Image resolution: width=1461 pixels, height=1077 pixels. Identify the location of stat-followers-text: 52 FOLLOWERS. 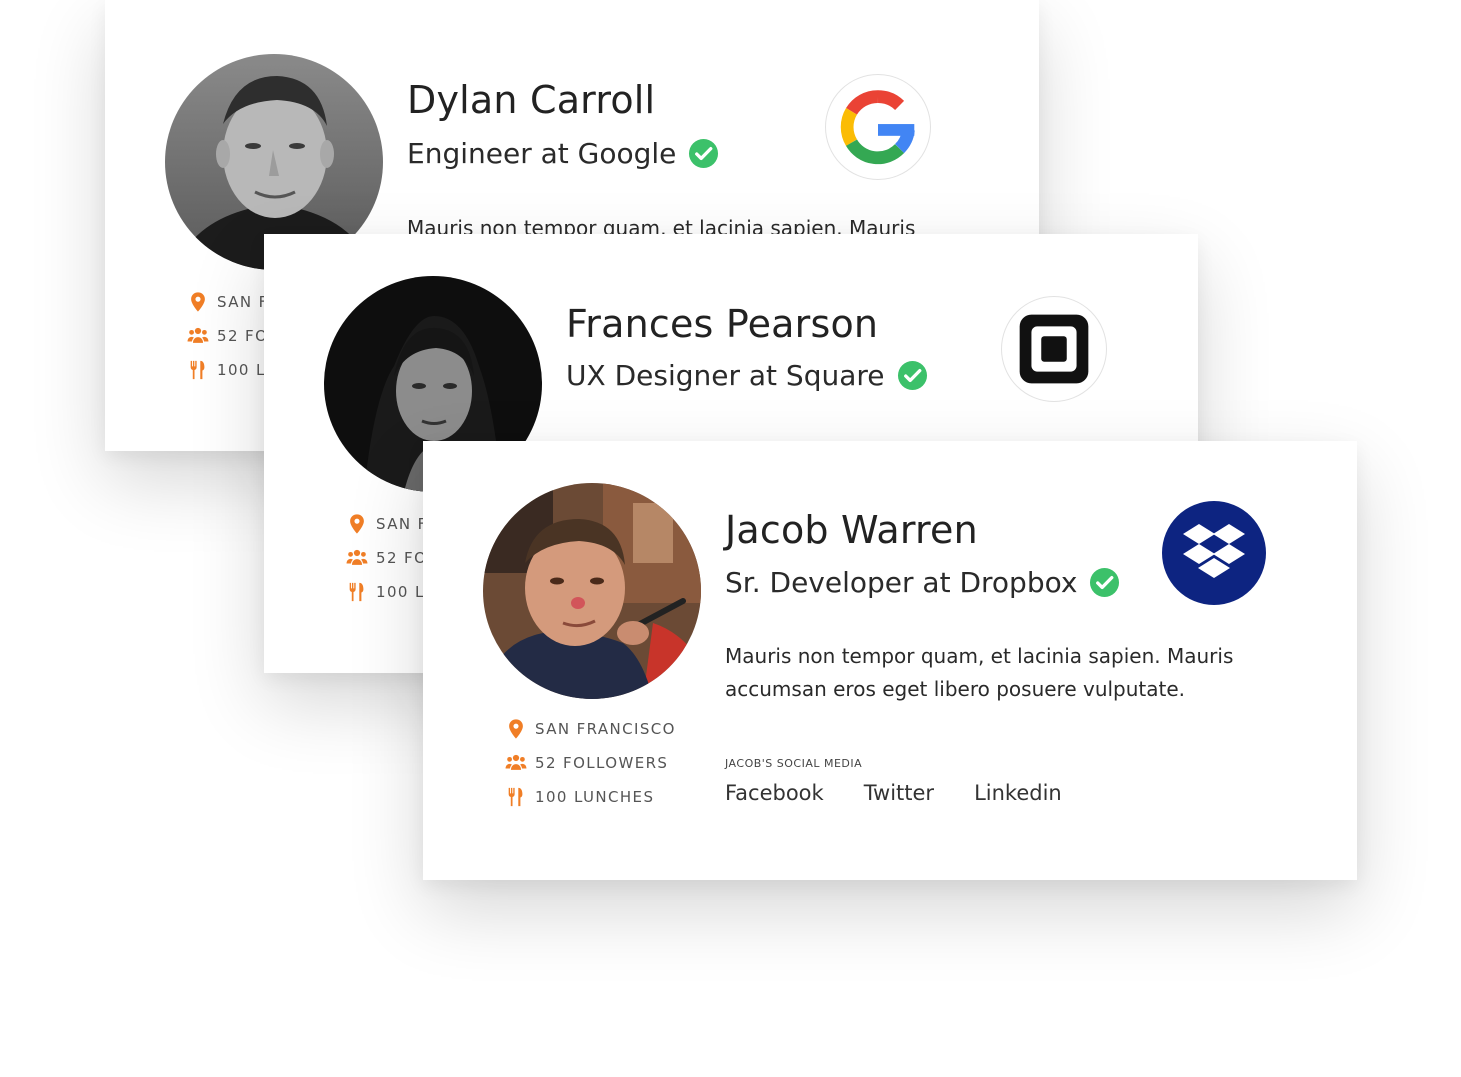
(602, 763).